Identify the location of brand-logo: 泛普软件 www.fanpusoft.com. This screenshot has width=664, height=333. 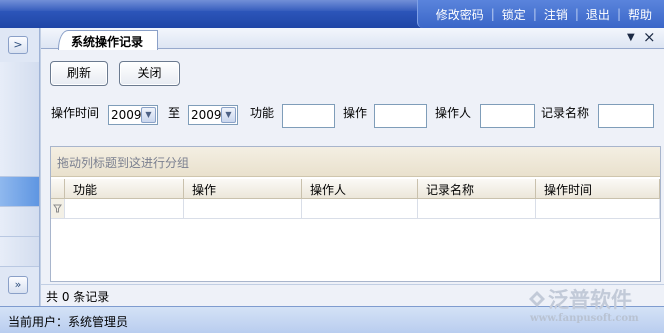
(593, 308).